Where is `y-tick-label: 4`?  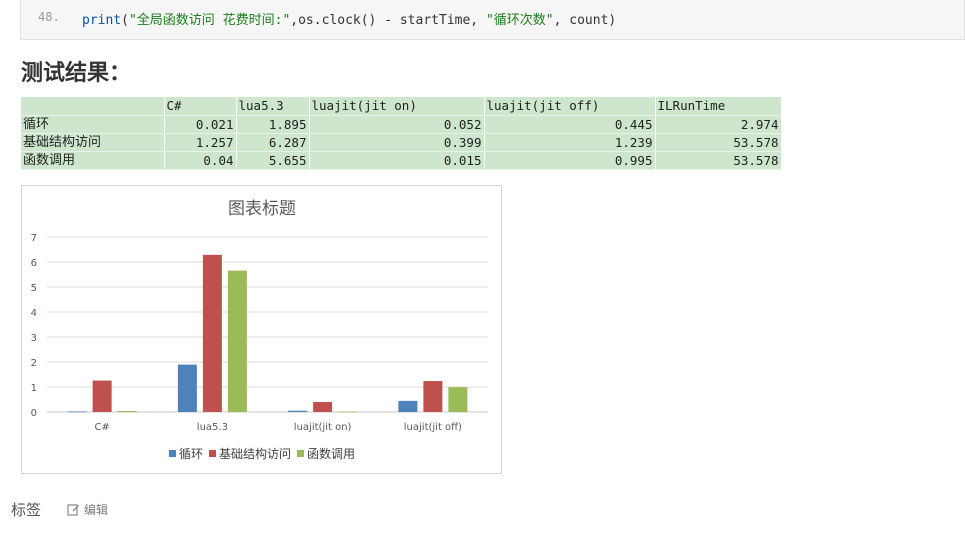 y-tick-label: 4 is located at coordinates (34, 313).